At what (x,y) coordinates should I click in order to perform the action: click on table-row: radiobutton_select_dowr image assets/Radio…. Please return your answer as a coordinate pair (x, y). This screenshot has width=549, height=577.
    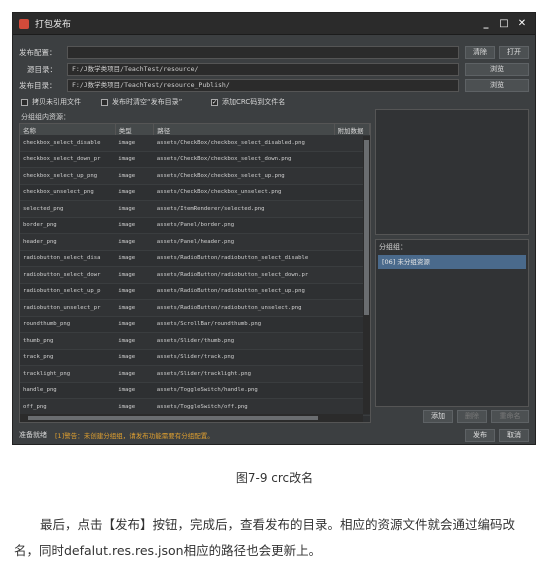
    Looking at the image, I should click on (195, 275).